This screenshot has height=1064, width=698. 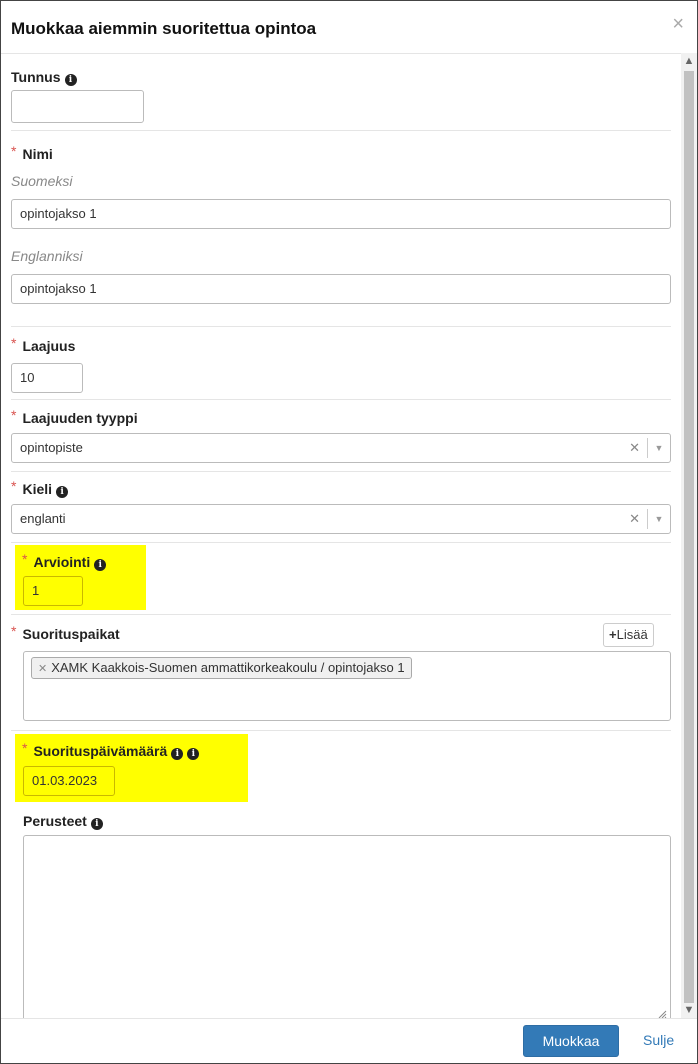 I want to click on englanniksi-label: Englanniksi, so click(x=47, y=256).